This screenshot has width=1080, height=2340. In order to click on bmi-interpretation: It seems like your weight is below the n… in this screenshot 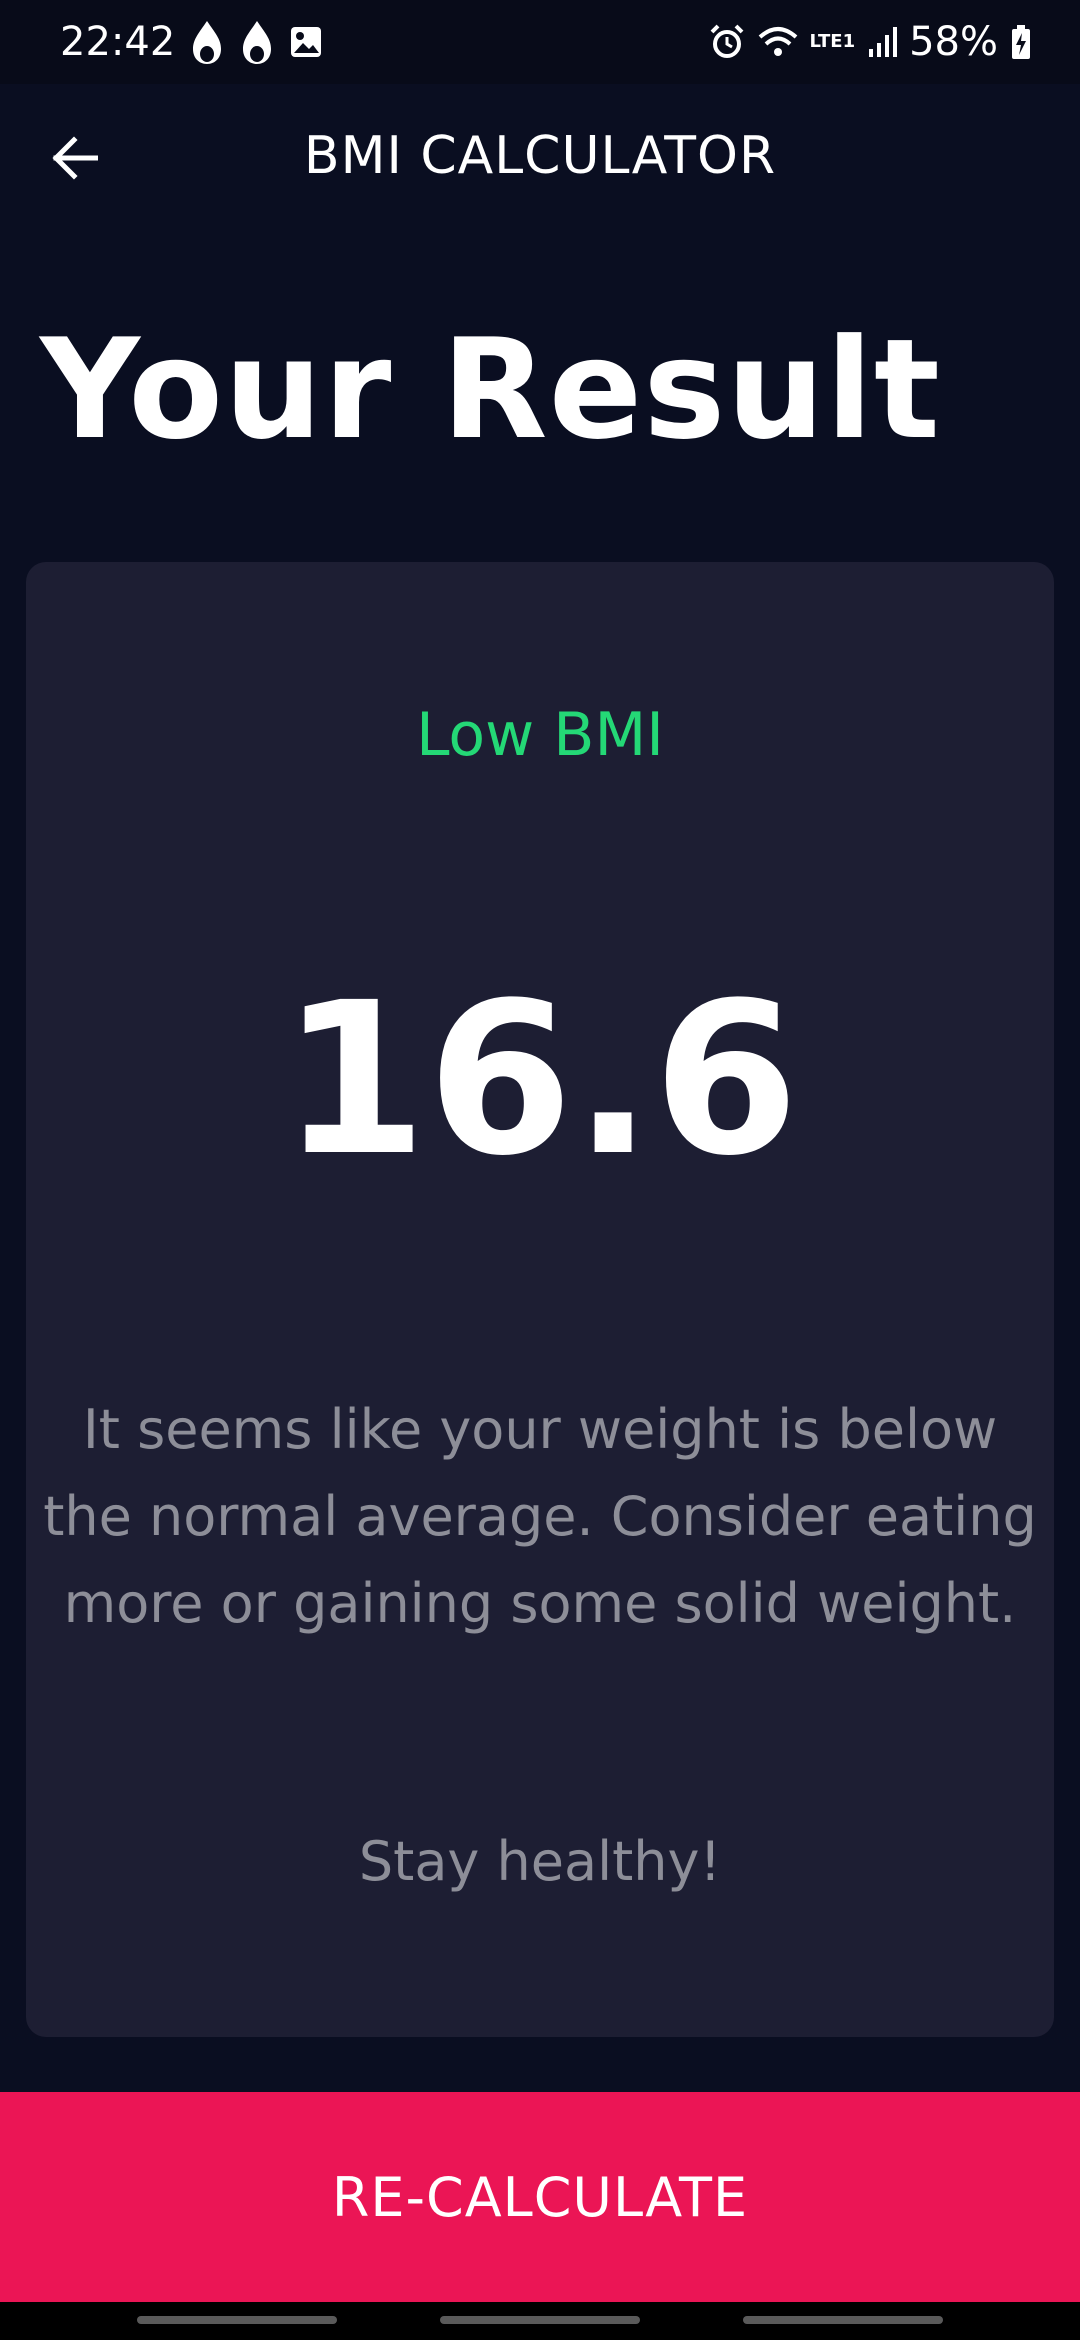, I will do `click(540, 1516)`.